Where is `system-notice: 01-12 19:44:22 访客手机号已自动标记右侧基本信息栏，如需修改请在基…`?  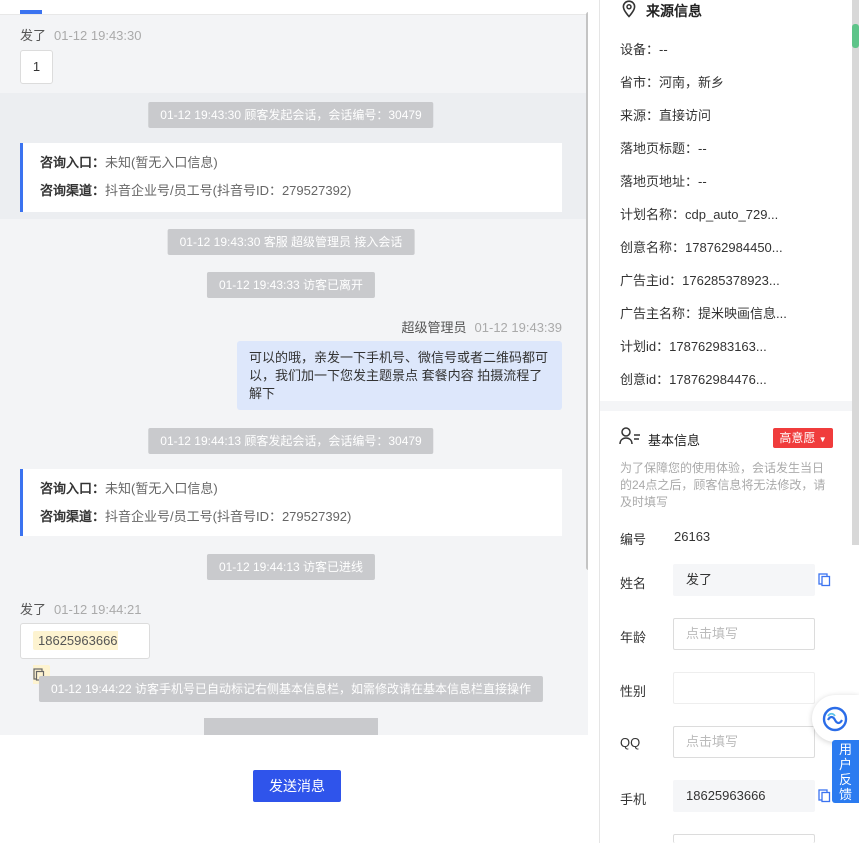 system-notice: 01-12 19:44:22 访客手机号已自动标记右侧基本信息栏，如需修改请在基… is located at coordinates (291, 689).